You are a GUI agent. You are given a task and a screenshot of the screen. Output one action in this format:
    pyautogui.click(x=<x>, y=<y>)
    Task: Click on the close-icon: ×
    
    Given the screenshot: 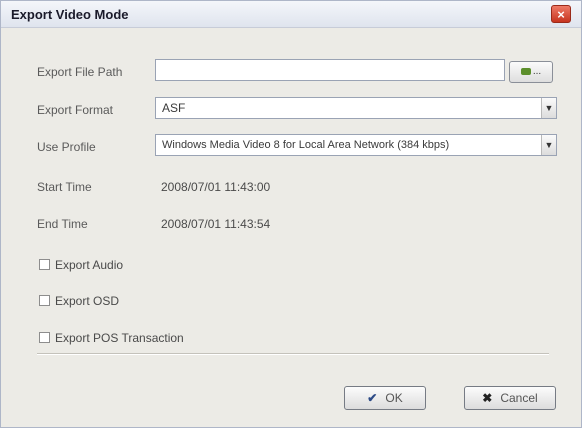 What is the action you would take?
    pyautogui.click(x=561, y=14)
    